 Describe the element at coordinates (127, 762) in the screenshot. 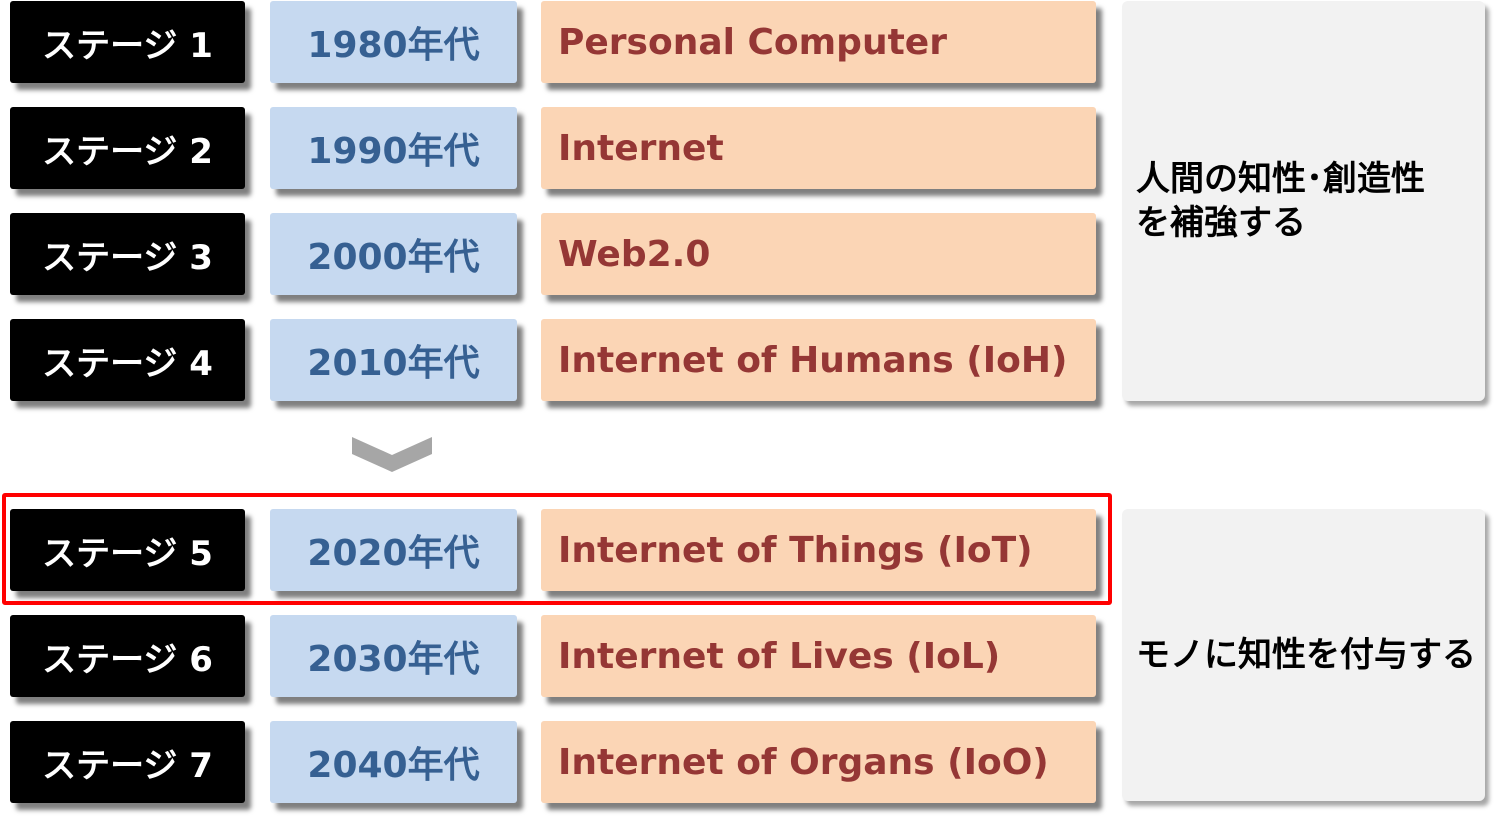

I see `stage-label: ステージ 7` at that location.